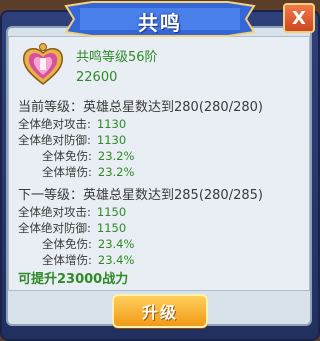 The width and height of the screenshot is (320, 341). I want to click on current-stat-attack: 全体绝对攻击: 1130, so click(72, 124).